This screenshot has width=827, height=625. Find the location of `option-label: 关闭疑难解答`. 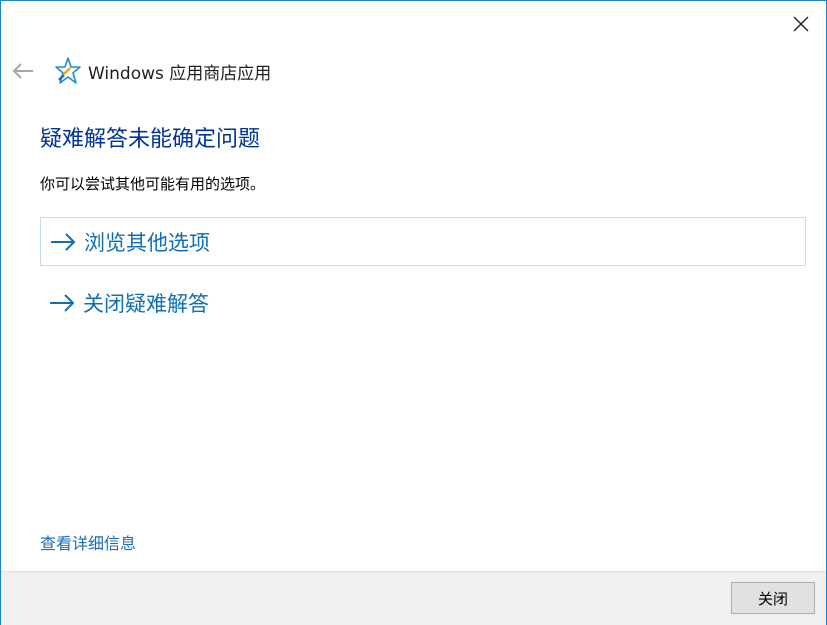

option-label: 关闭疑难解答 is located at coordinates (146, 303).